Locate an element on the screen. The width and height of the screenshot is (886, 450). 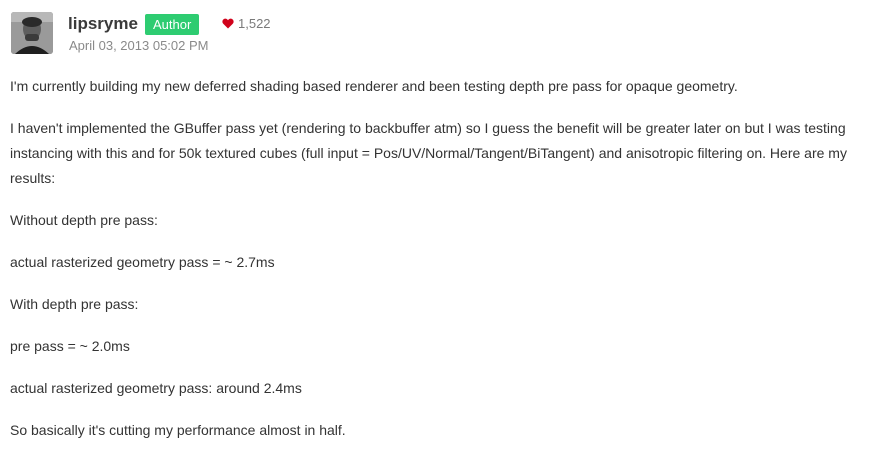
avatar is located at coordinates (32, 33).